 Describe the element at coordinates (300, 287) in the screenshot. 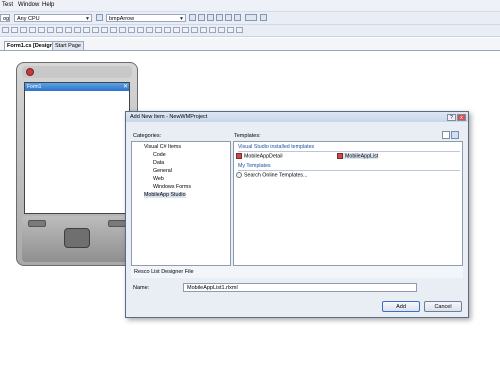

I see `name-field: MobileAppList1.rlxml` at that location.